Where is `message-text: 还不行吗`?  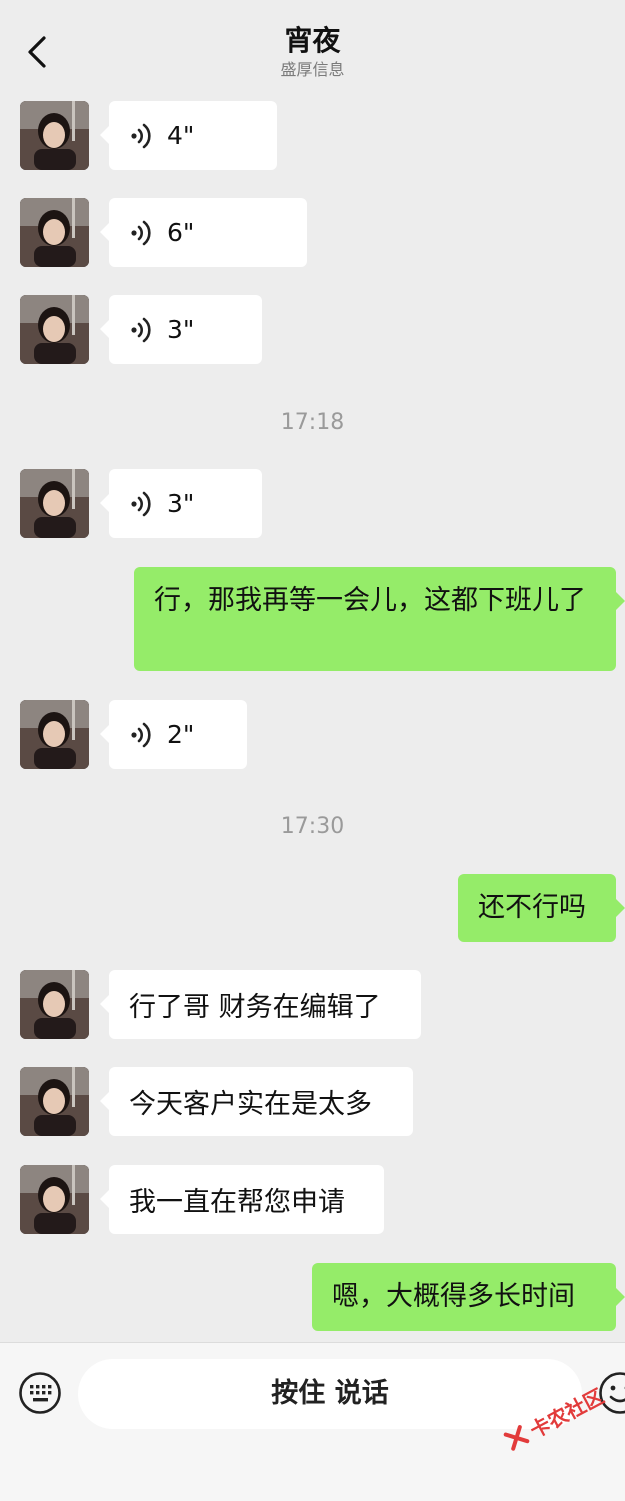 message-text: 还不行吗 is located at coordinates (532, 907).